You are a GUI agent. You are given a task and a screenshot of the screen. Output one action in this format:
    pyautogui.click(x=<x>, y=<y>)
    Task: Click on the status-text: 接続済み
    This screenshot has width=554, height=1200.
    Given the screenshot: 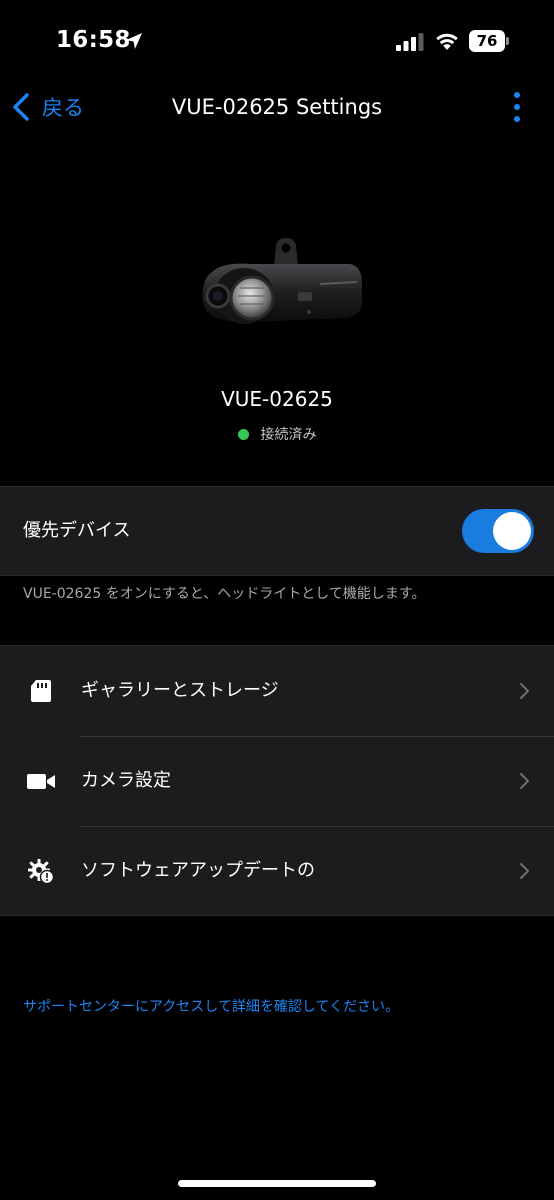 What is the action you would take?
    pyautogui.click(x=288, y=435)
    